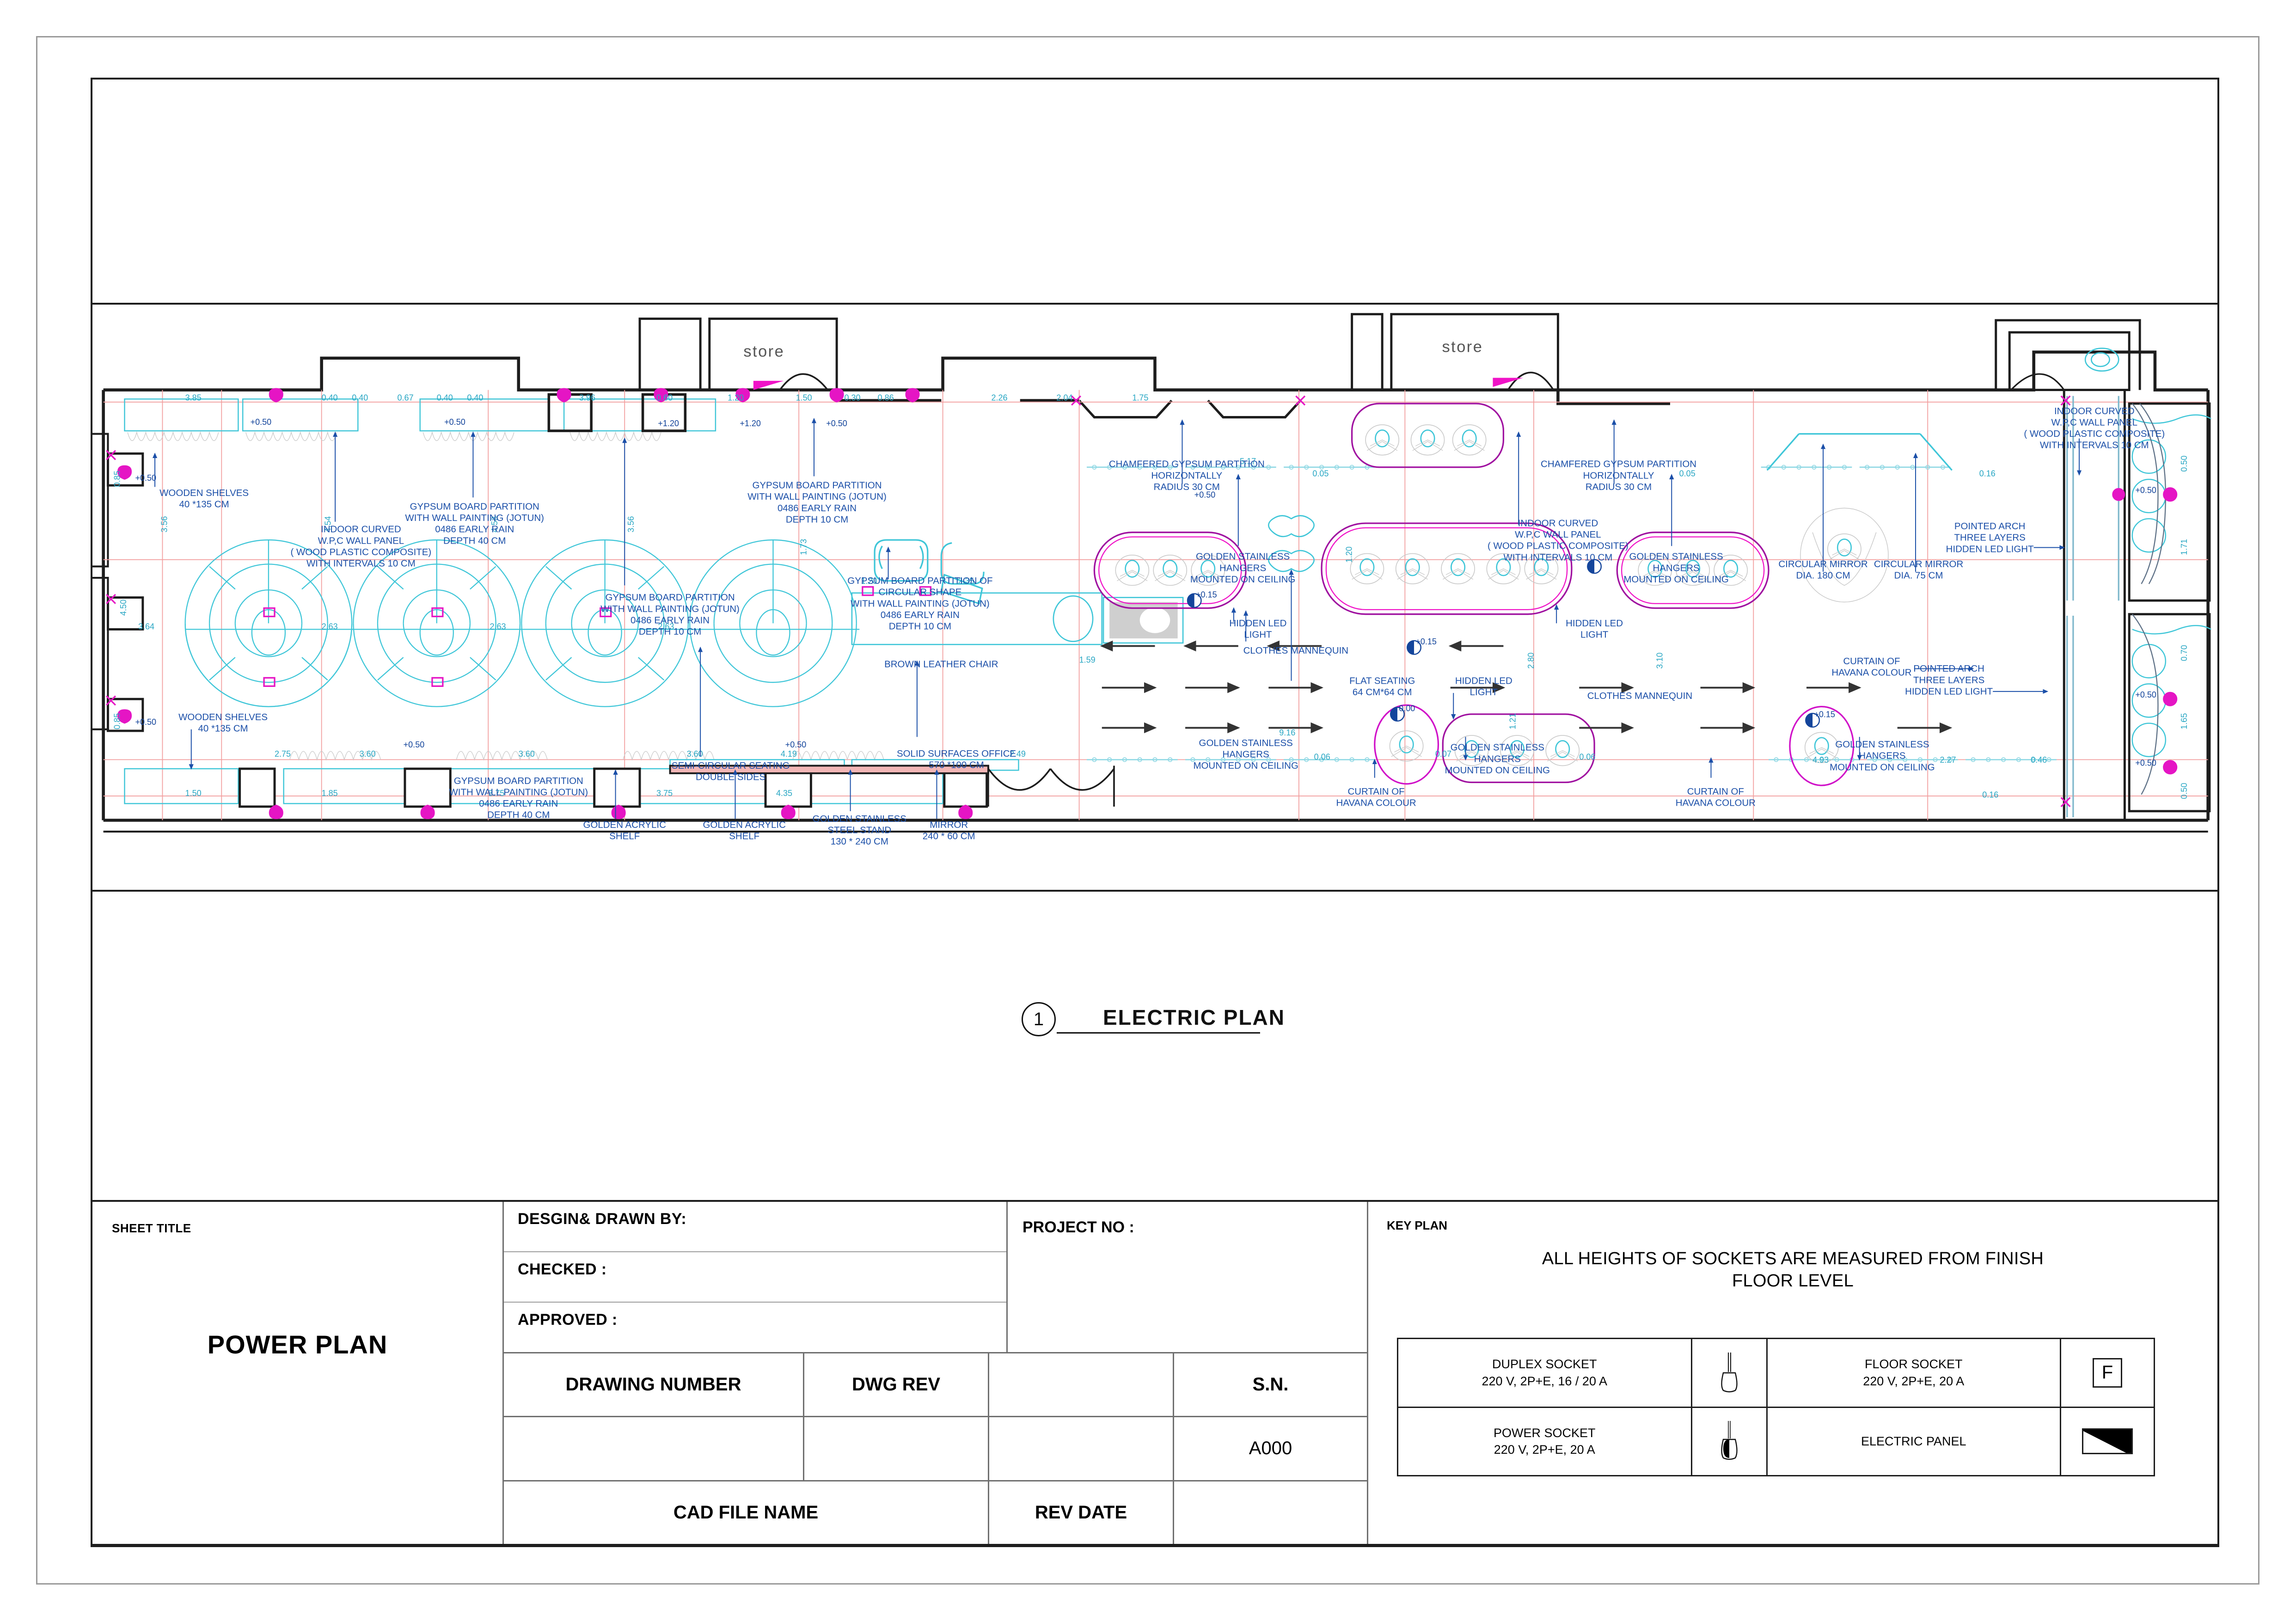 The image size is (2296, 1622). Describe the element at coordinates (2094, 433) in the screenshot. I see `svg-text: ( WOOD PLASTIC COMPOSITE)` at that location.